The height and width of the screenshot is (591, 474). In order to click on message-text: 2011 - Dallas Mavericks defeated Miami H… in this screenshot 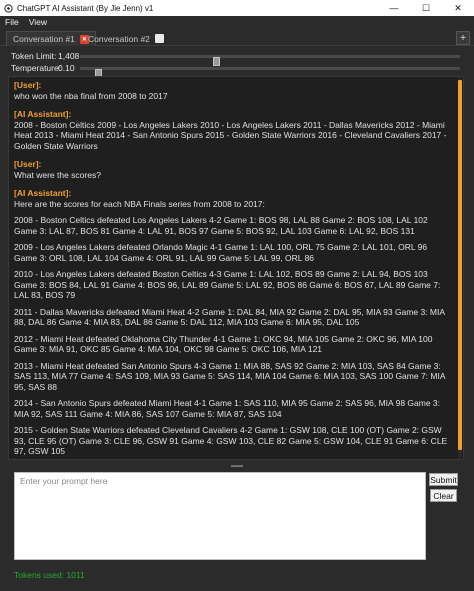, I will do `click(229, 317)`.